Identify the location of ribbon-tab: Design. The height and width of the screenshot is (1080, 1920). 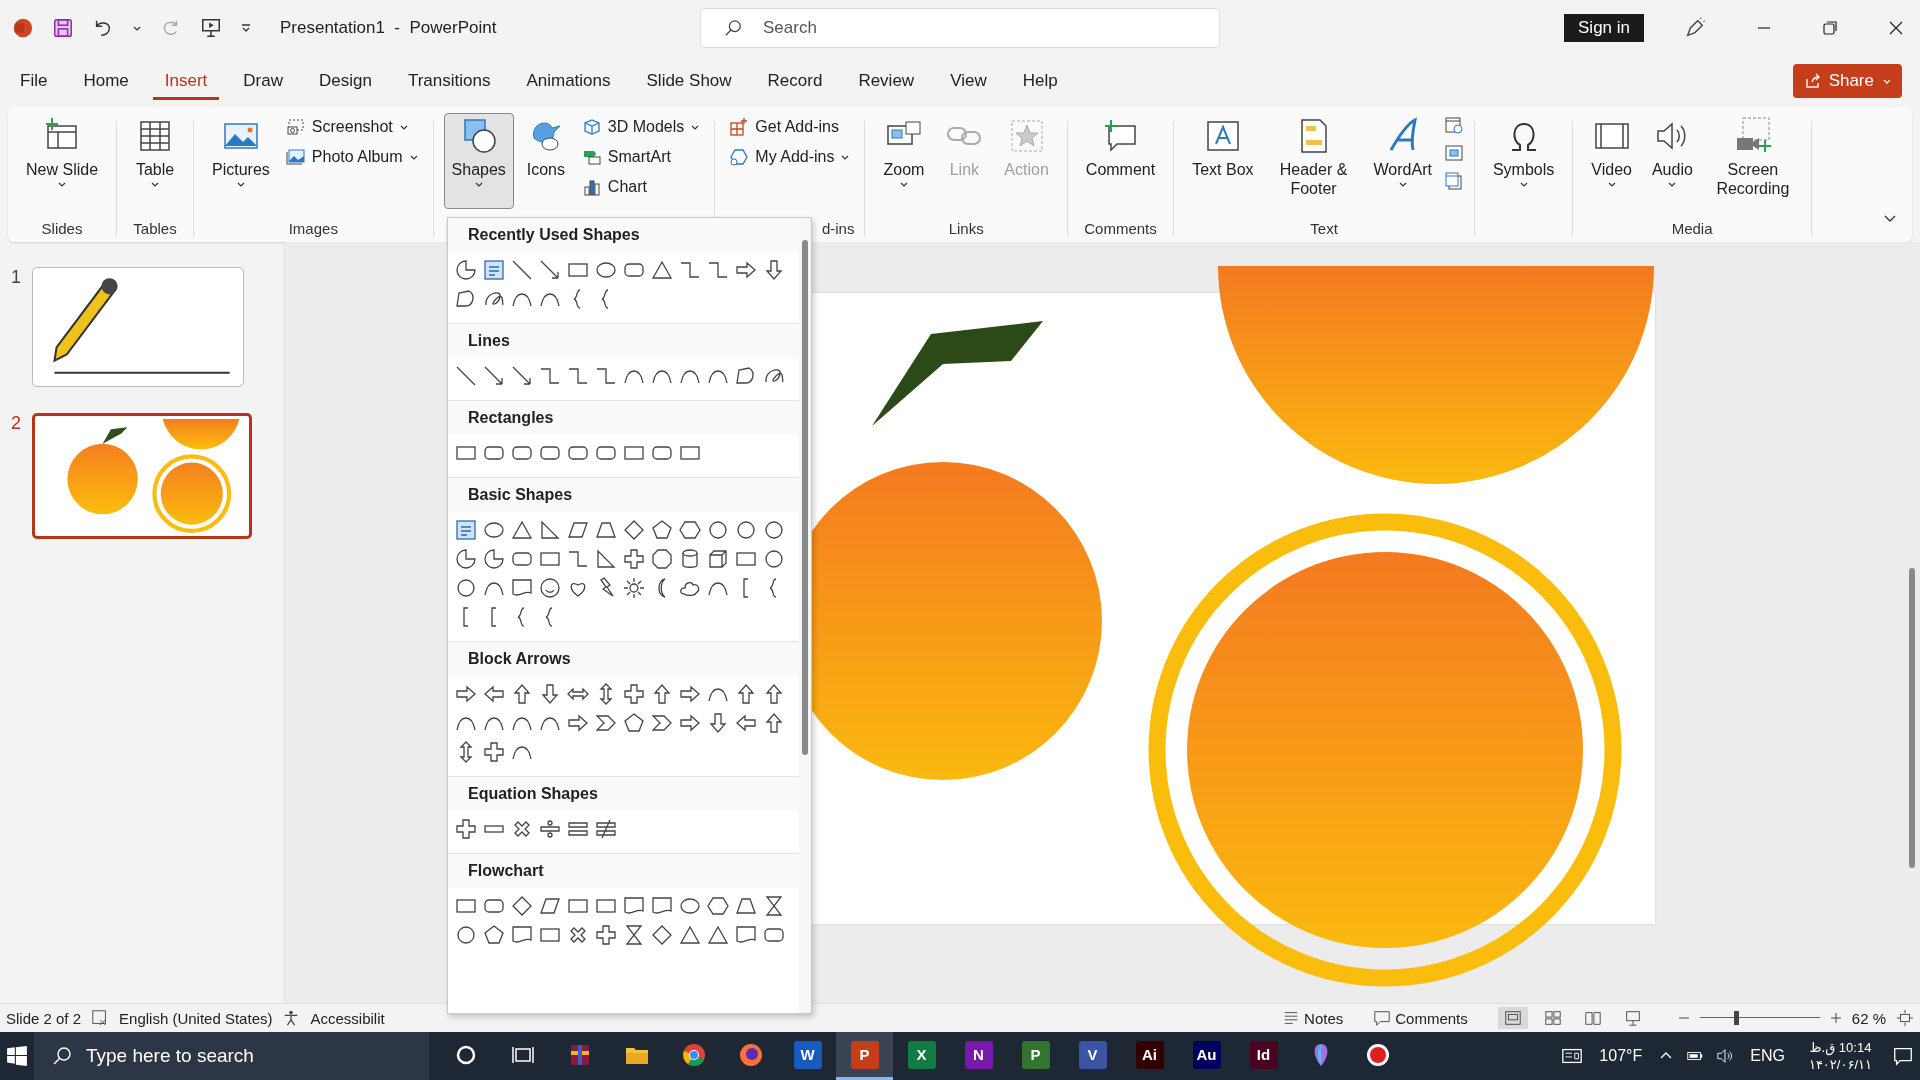
(345, 81).